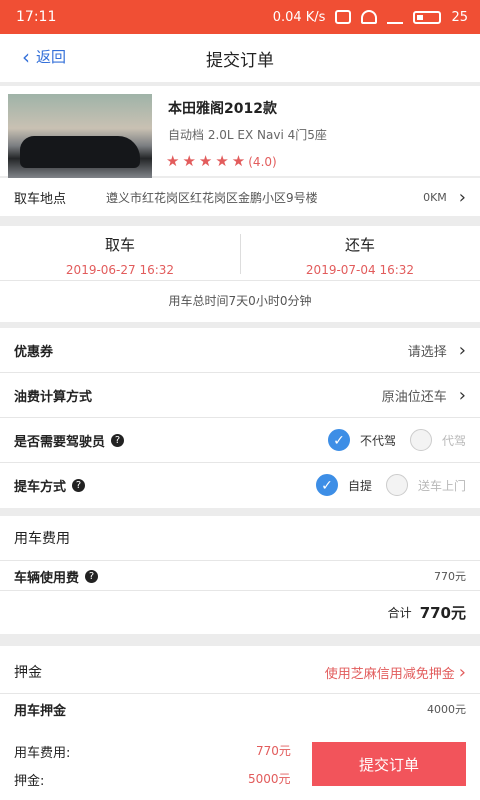  I want to click on network-speed: 0.04 K/s, so click(299, 17).